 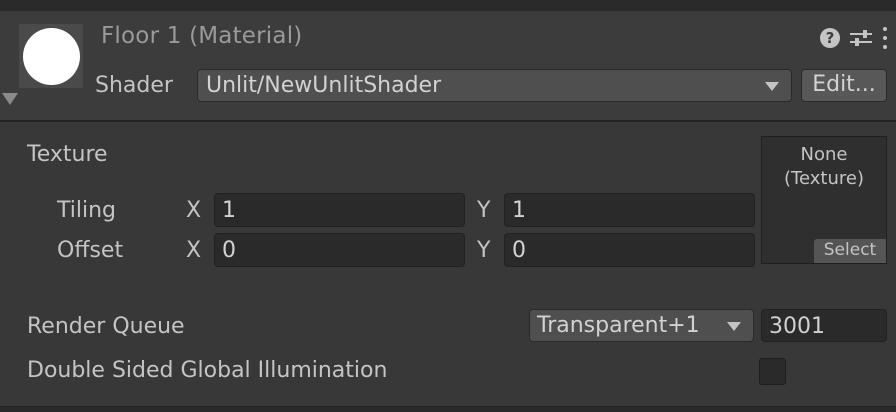 I want to click on tiling-y-value: 1, so click(x=519, y=210).